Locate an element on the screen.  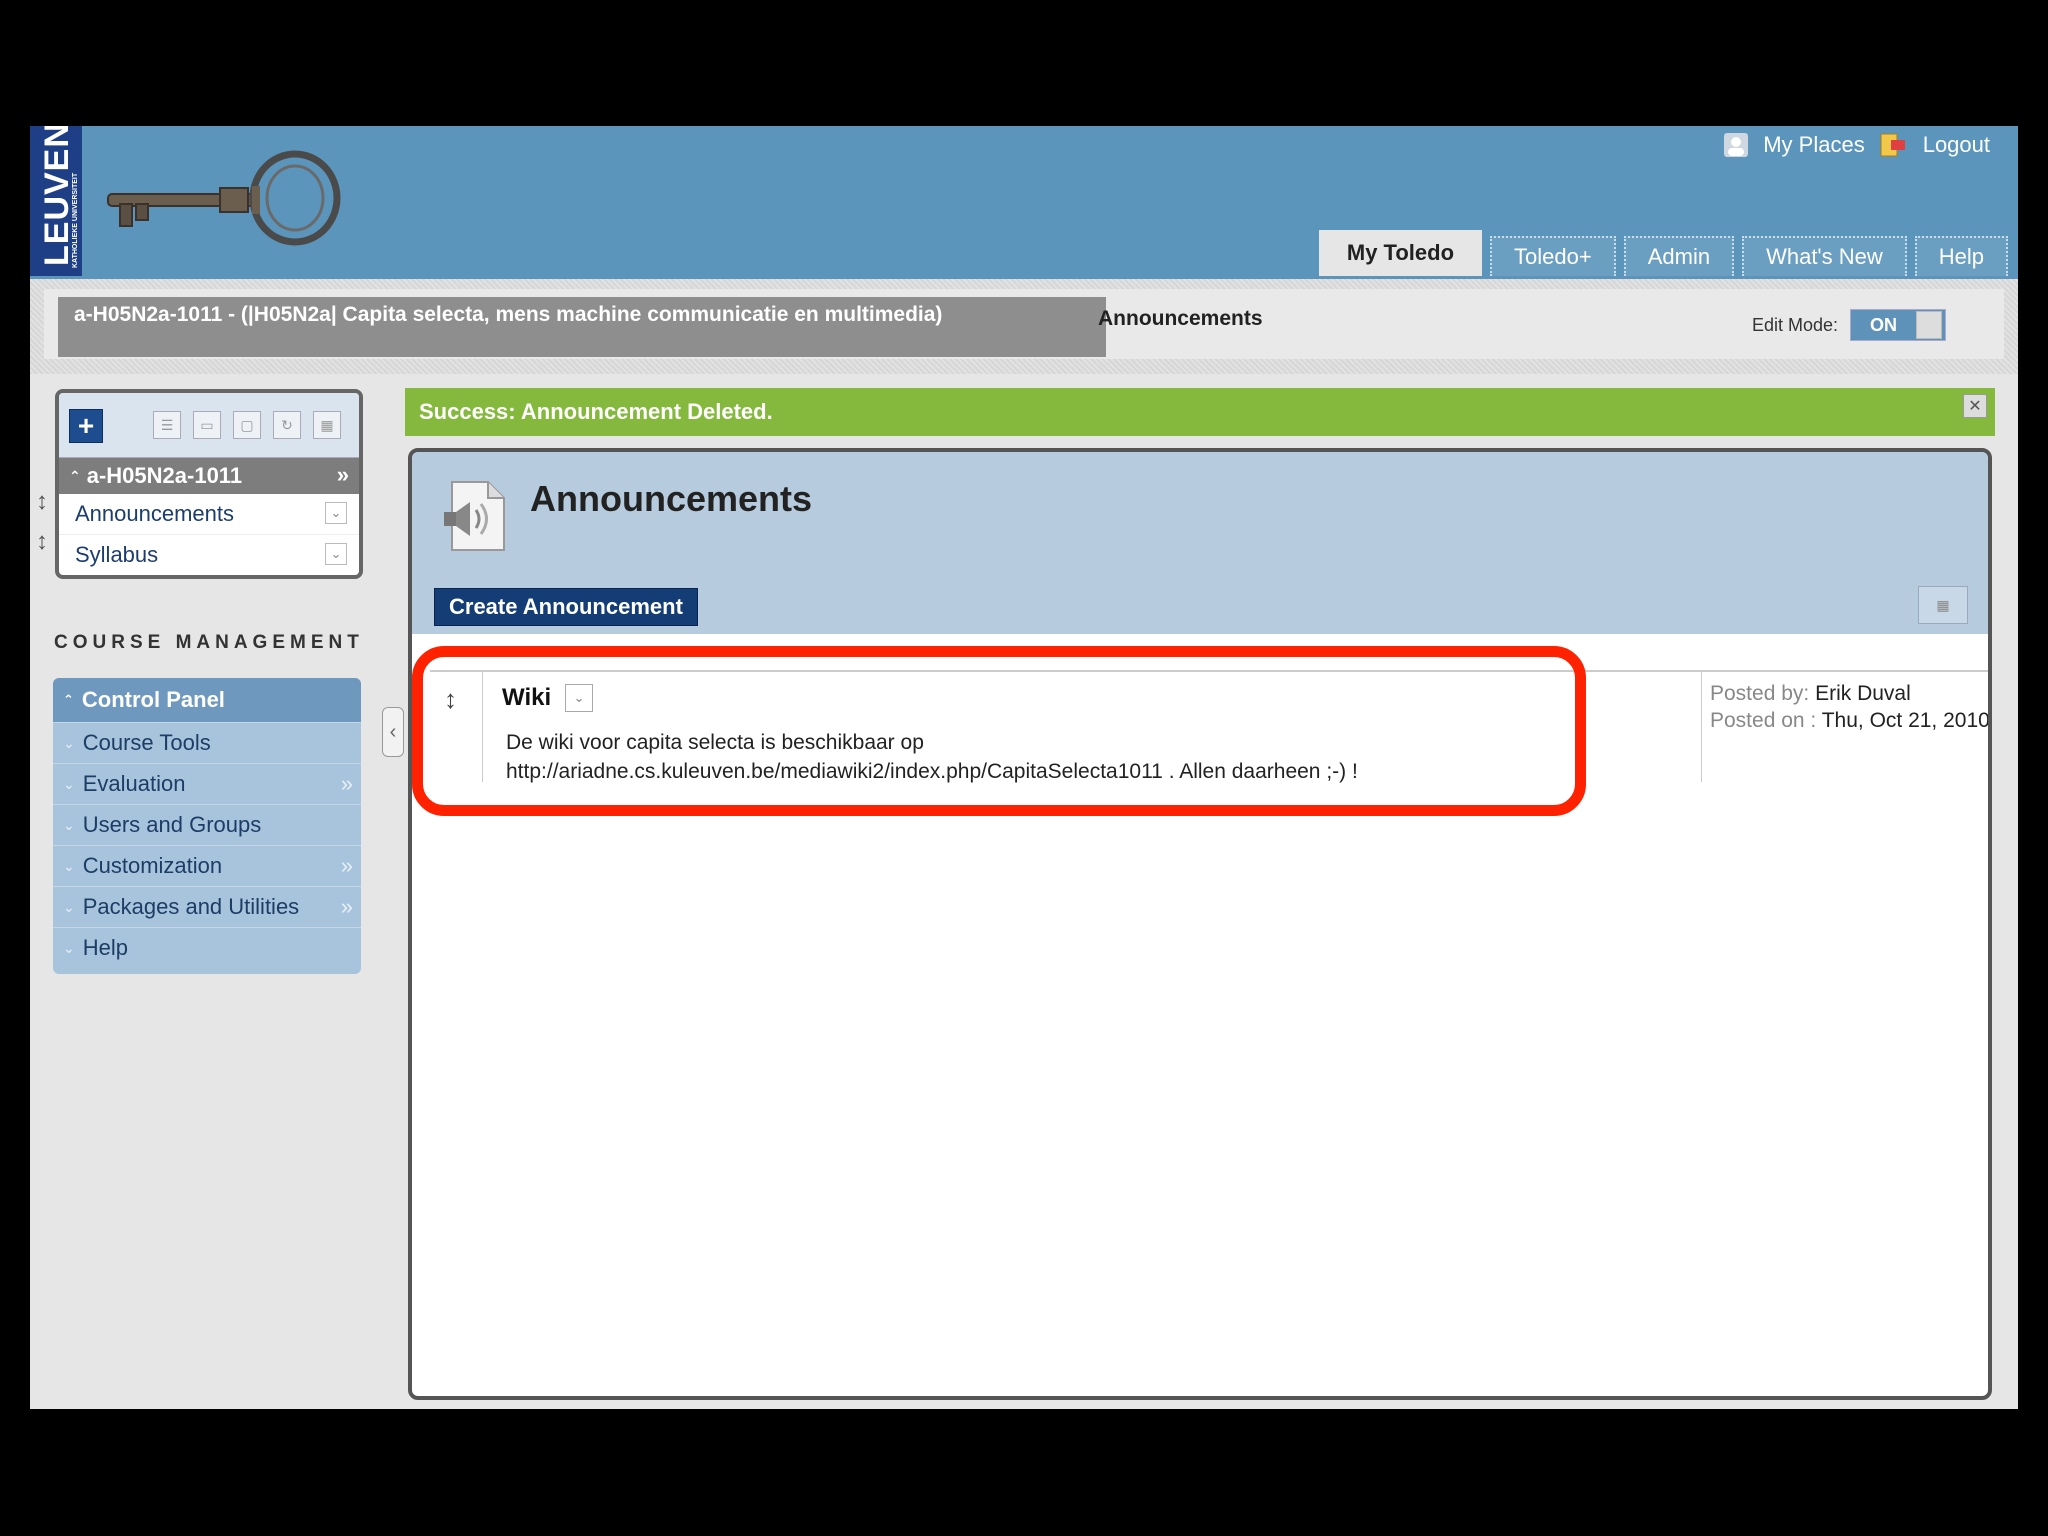
posted-by: Erik Duval is located at coordinates (1863, 693).